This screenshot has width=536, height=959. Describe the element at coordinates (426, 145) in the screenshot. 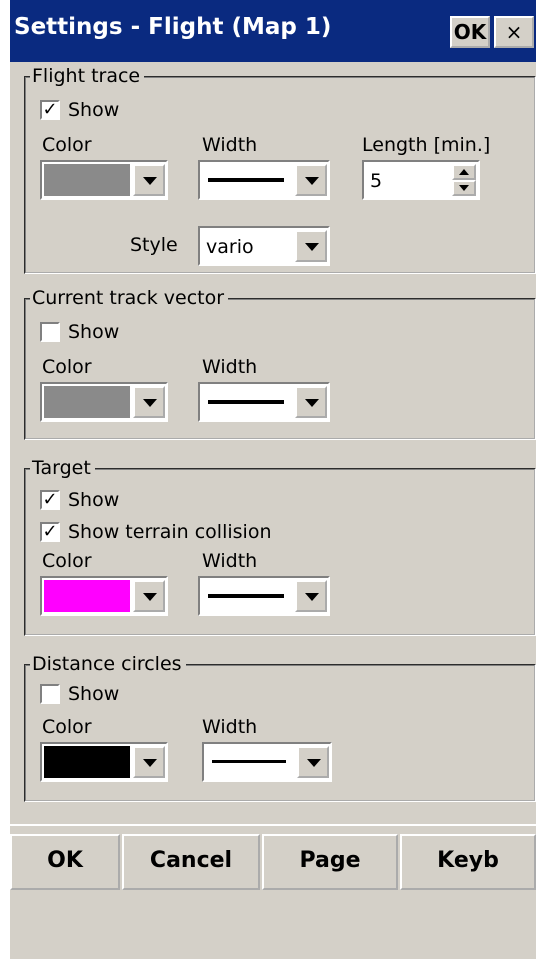

I see `flight-trace-length-label: Length [min.]` at that location.